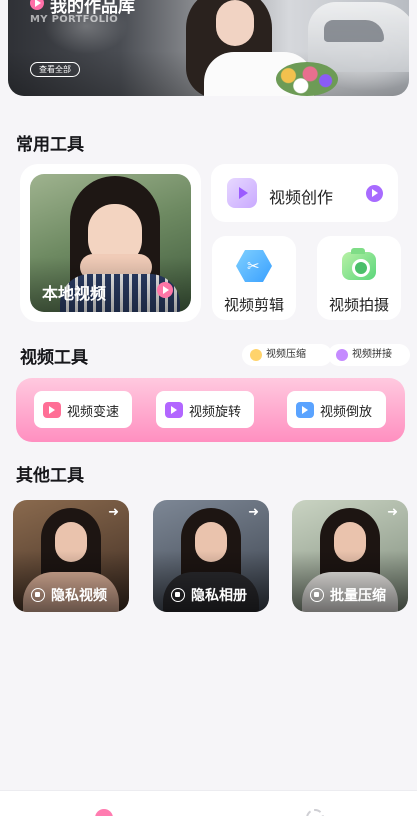 This screenshot has width=417, height=816. I want to click on common-tools-title: 常用工具, so click(50, 145).